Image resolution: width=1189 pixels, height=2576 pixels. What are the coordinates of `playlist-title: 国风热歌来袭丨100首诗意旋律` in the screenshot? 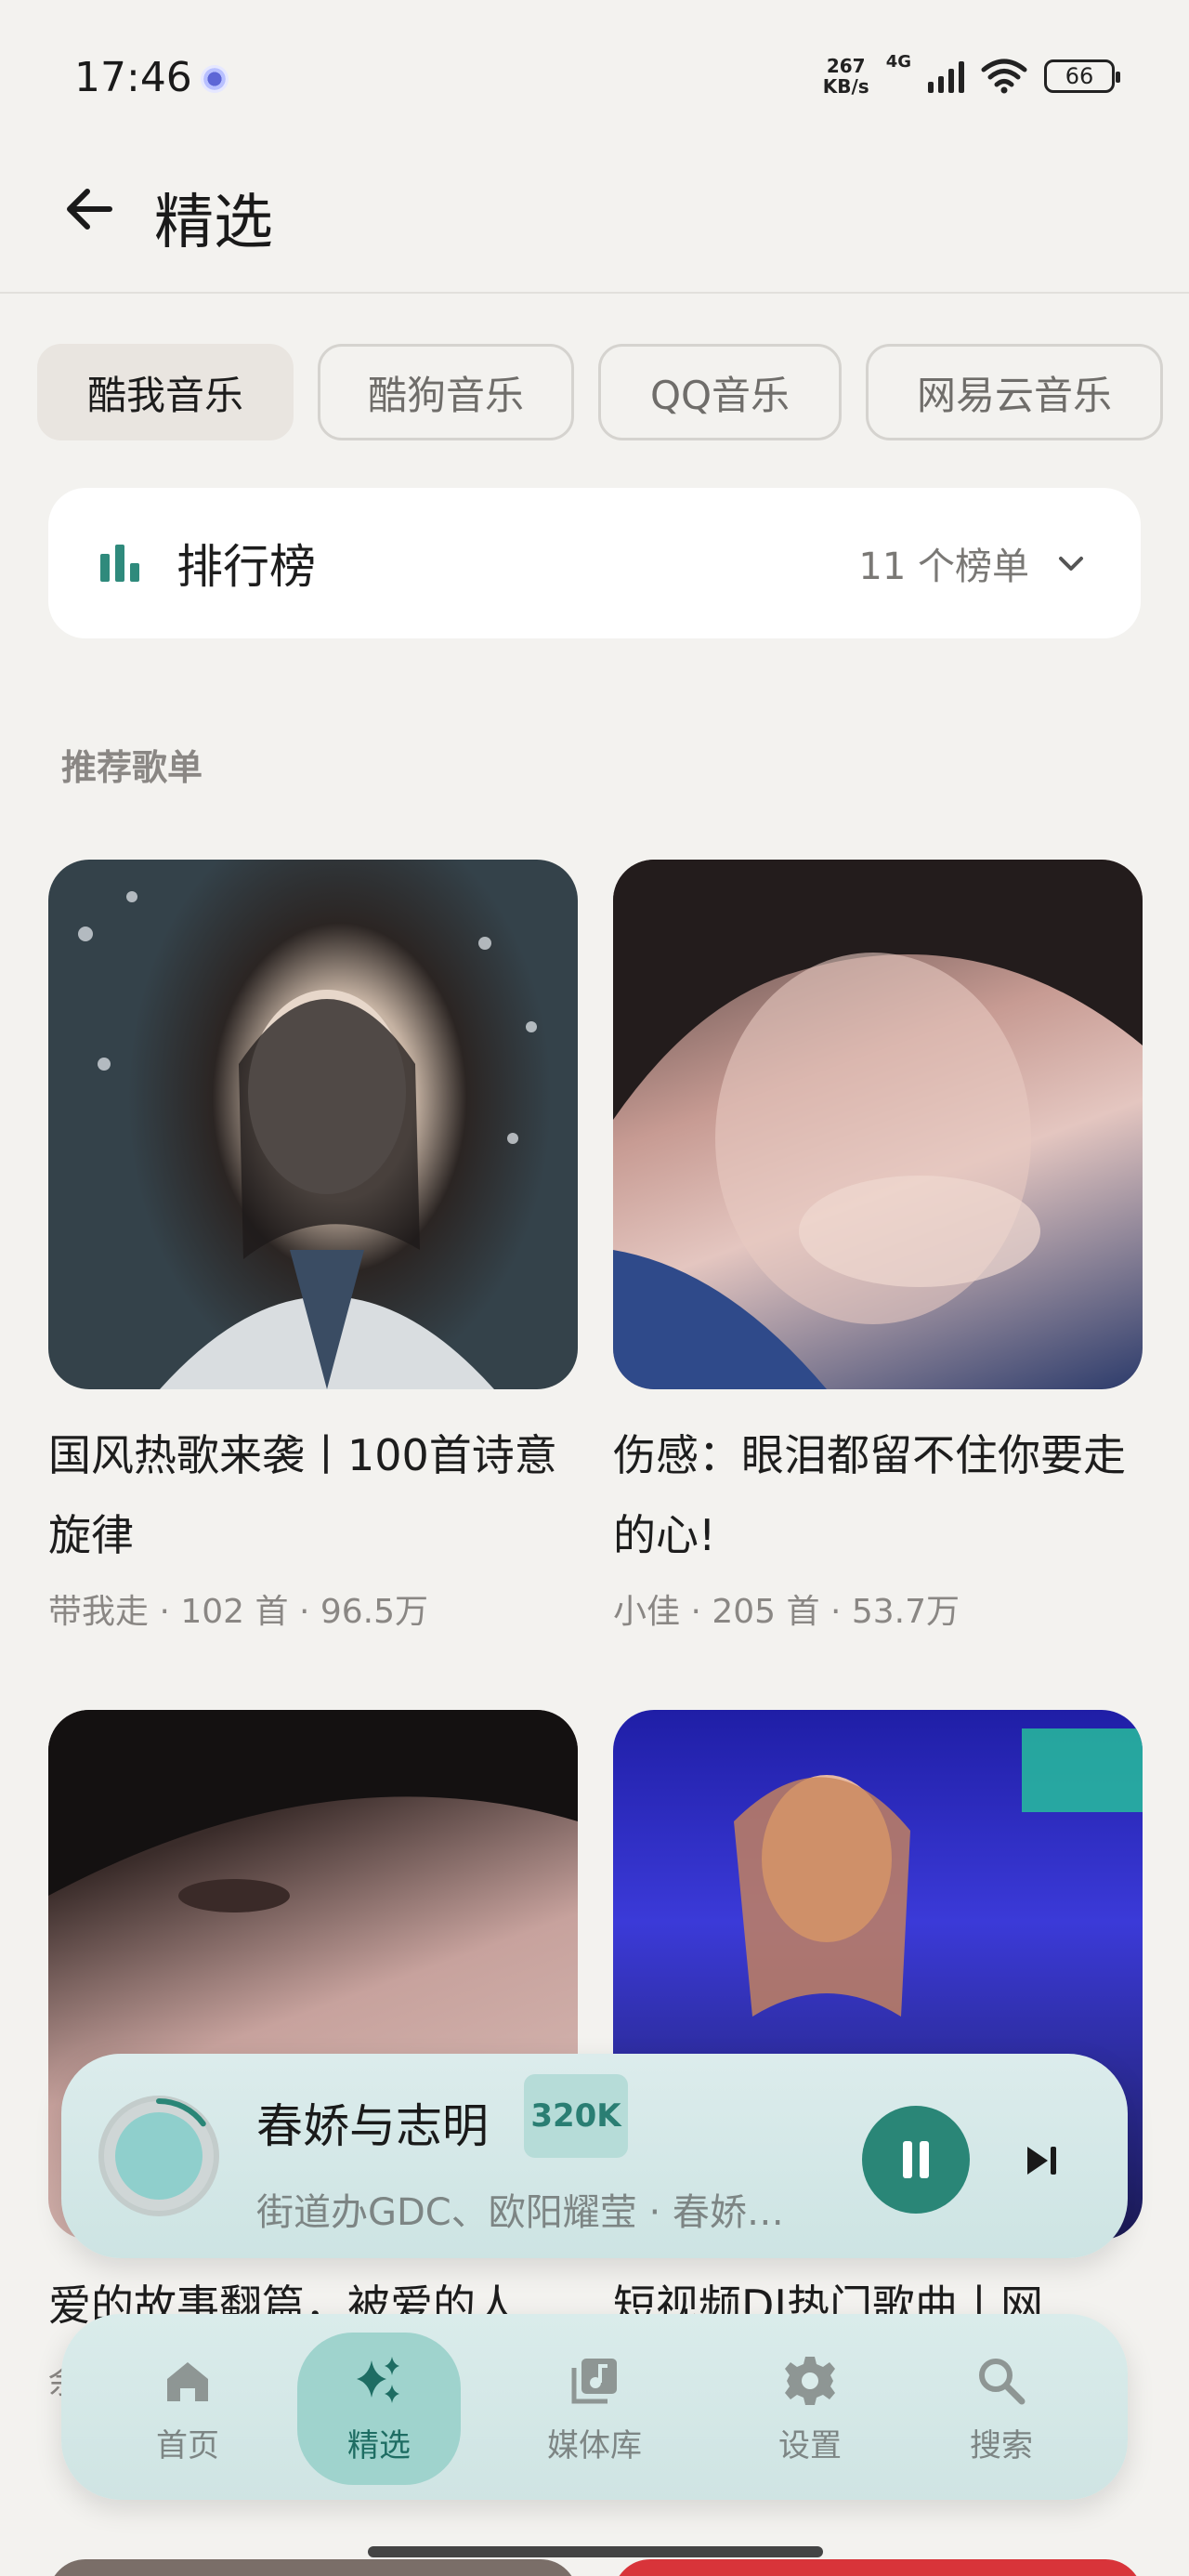 It's located at (302, 1495).